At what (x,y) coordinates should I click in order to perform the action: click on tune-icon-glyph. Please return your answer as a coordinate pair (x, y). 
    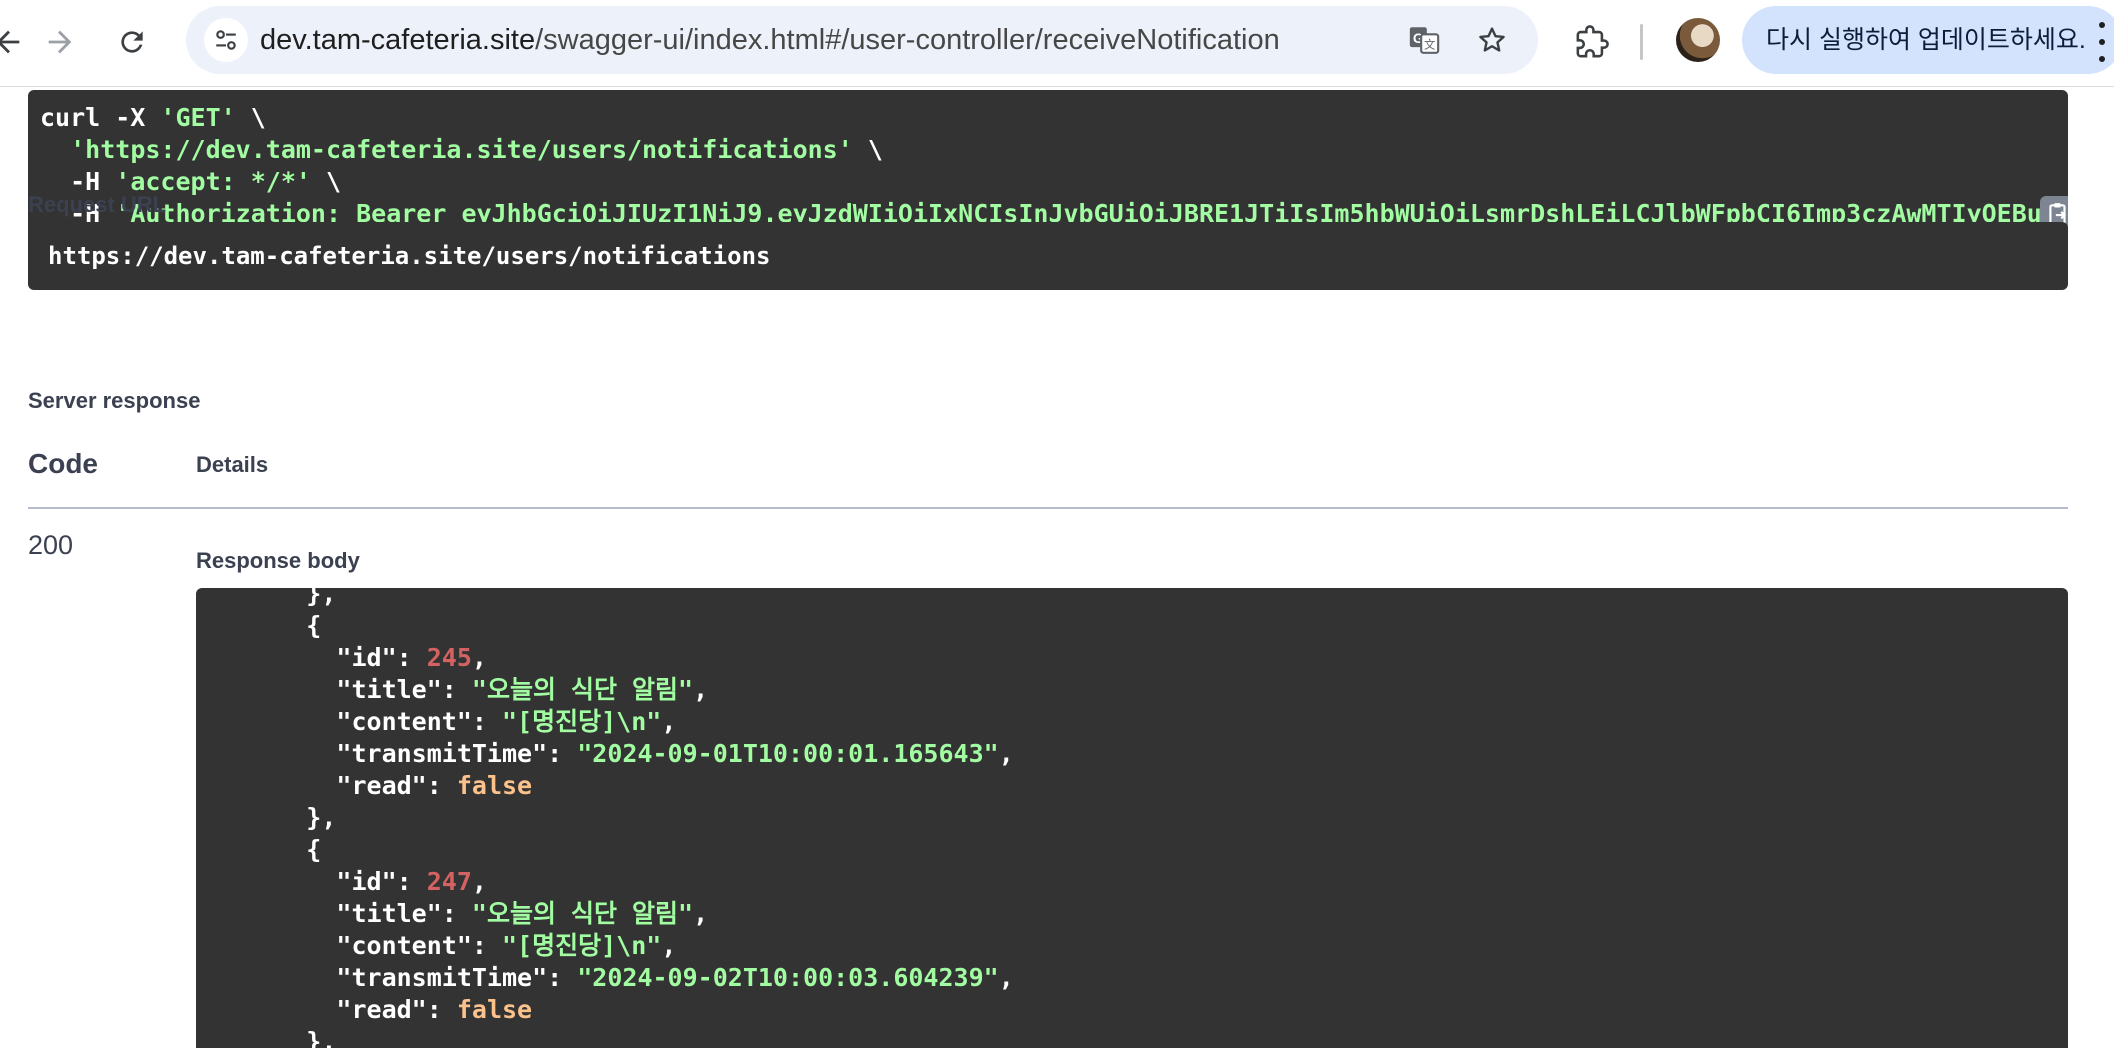
    Looking at the image, I should click on (226, 40).